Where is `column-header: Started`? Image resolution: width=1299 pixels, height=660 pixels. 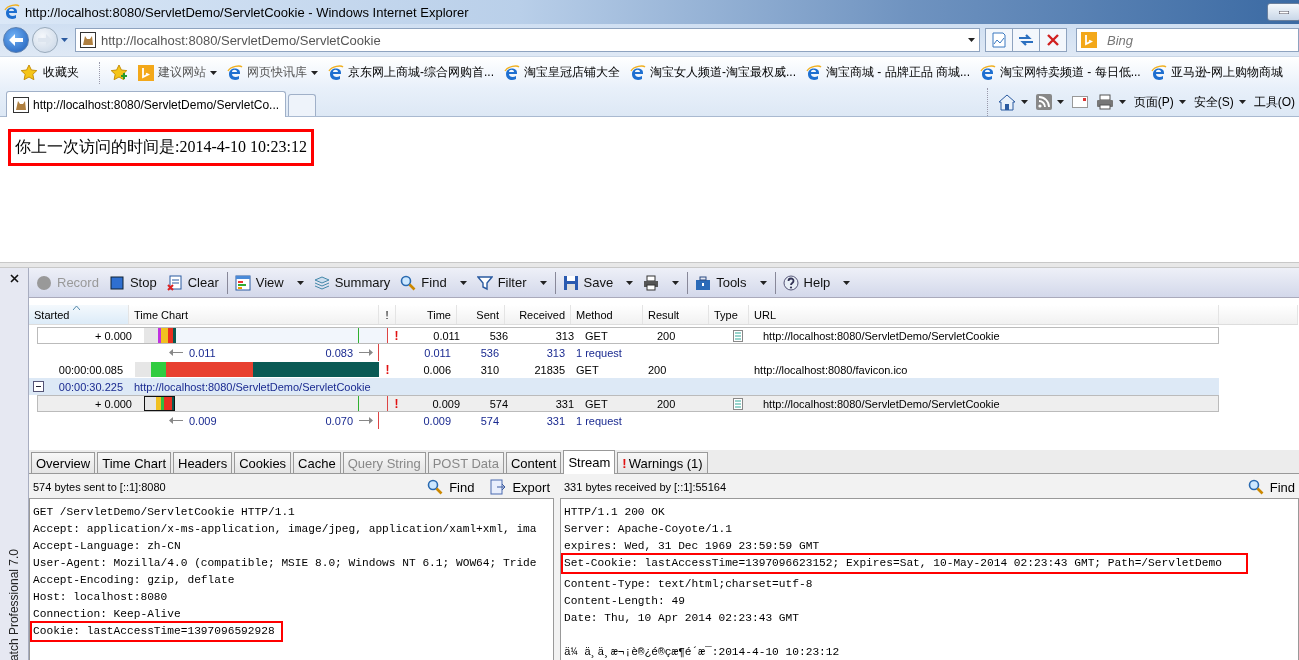
column-header: Started is located at coordinates (79, 314).